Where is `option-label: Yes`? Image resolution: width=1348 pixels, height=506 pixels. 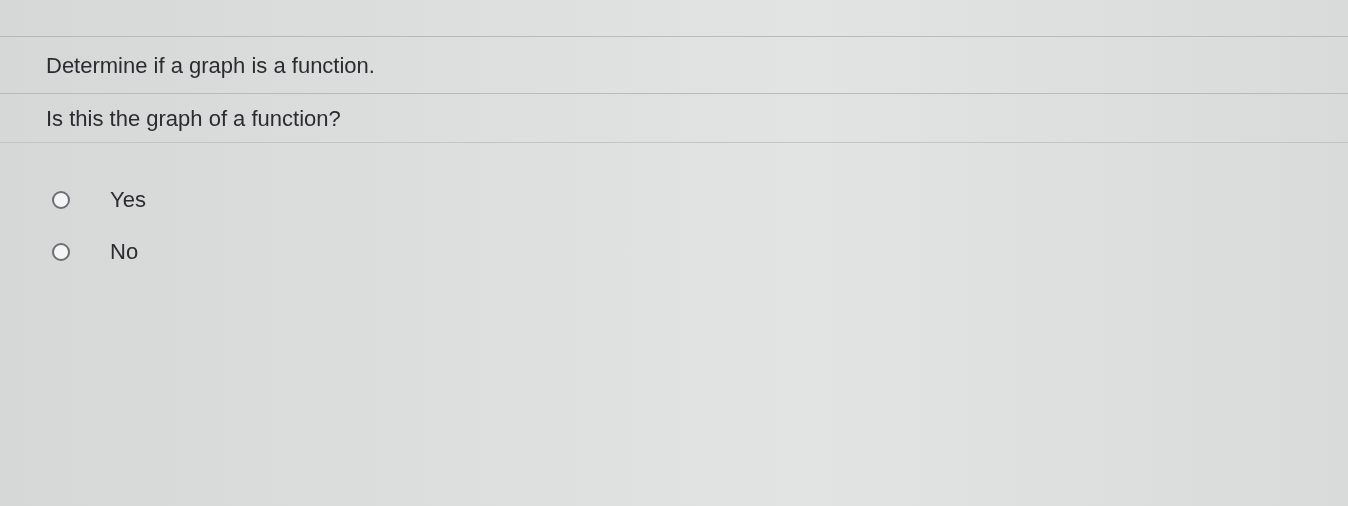
option-label: Yes is located at coordinates (128, 200).